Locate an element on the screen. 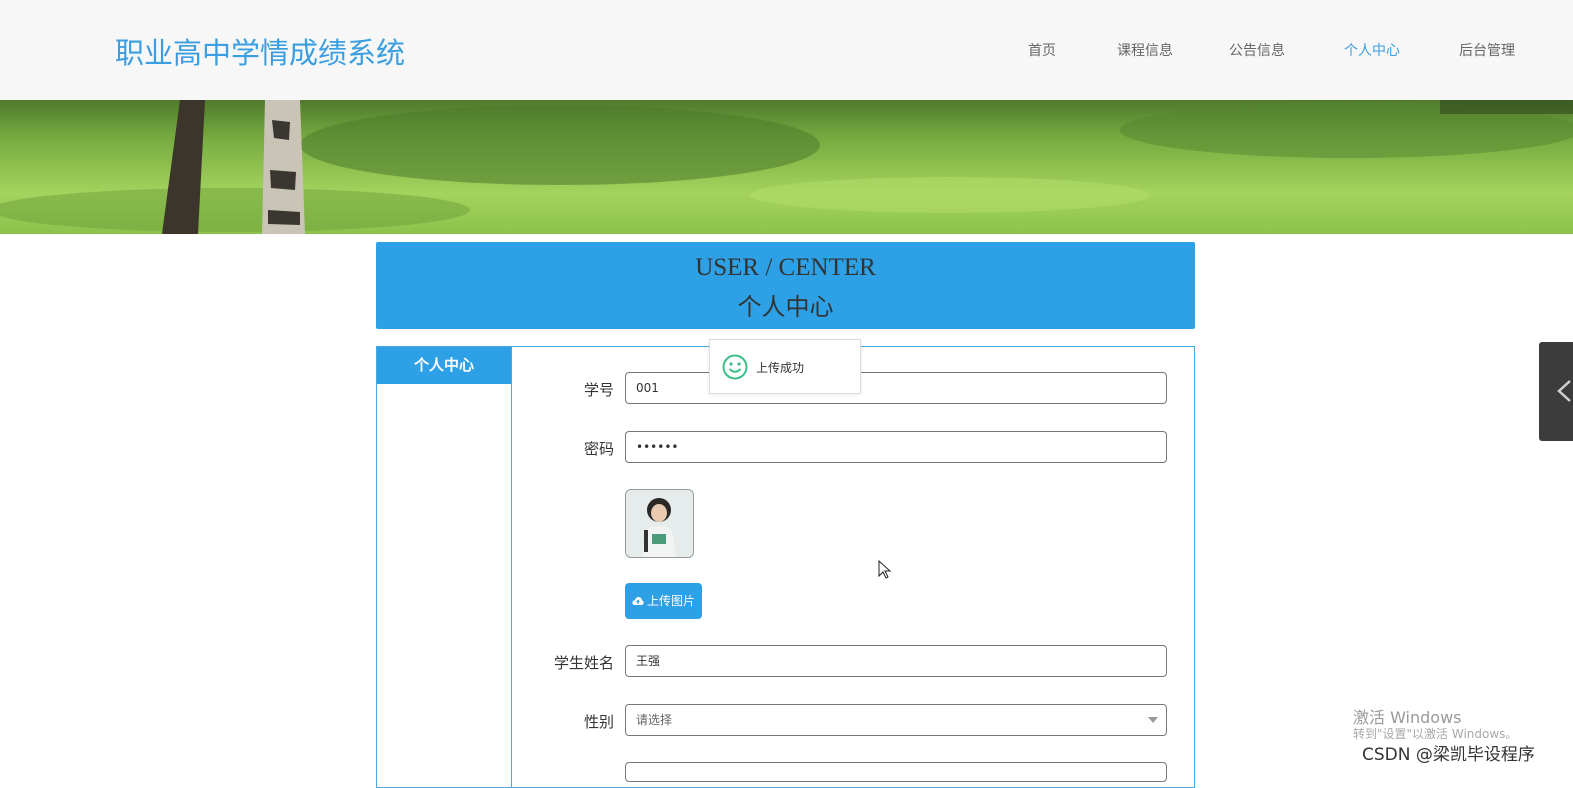 Image resolution: width=1573 pixels, height=788 pixels. upload-button-label: 上传图片 is located at coordinates (670, 601).